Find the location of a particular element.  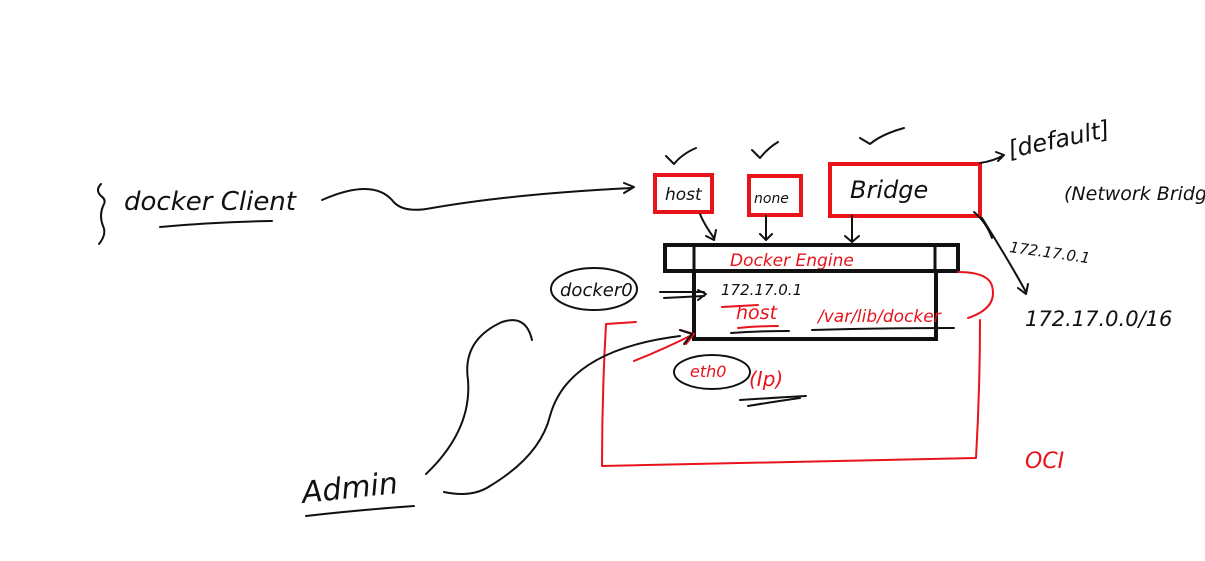

bridge-down-arrow is located at coordinates (852, 229).